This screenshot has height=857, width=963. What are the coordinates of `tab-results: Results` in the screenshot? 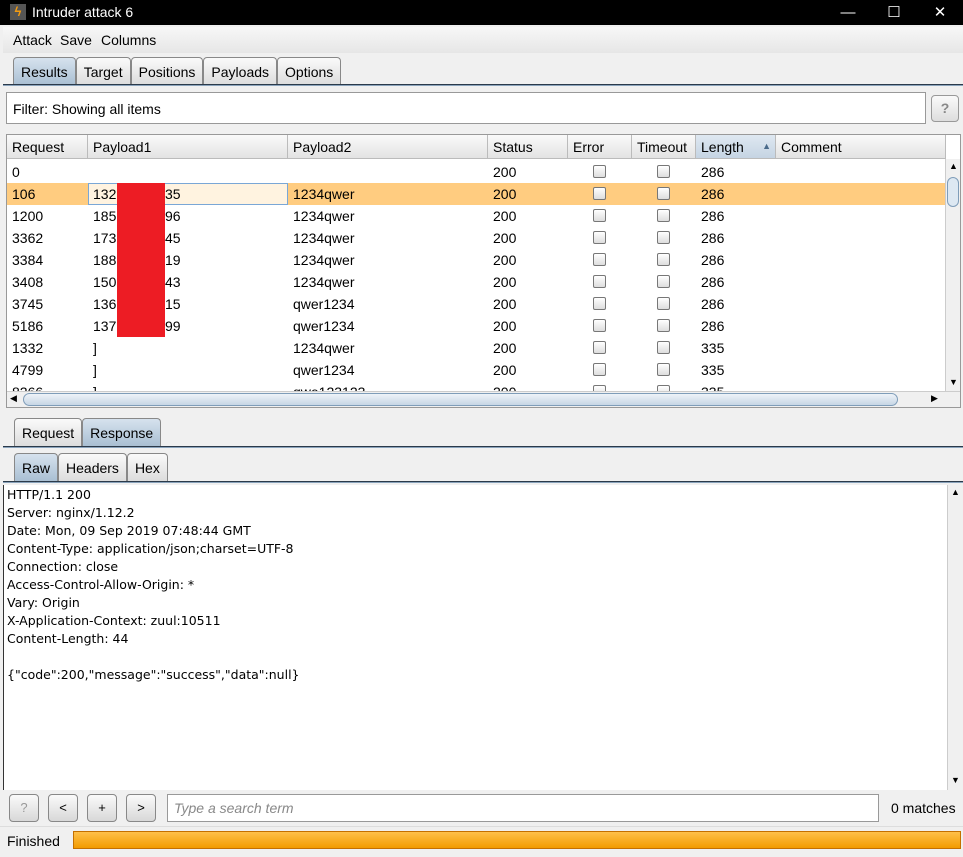 It's located at (44, 71).